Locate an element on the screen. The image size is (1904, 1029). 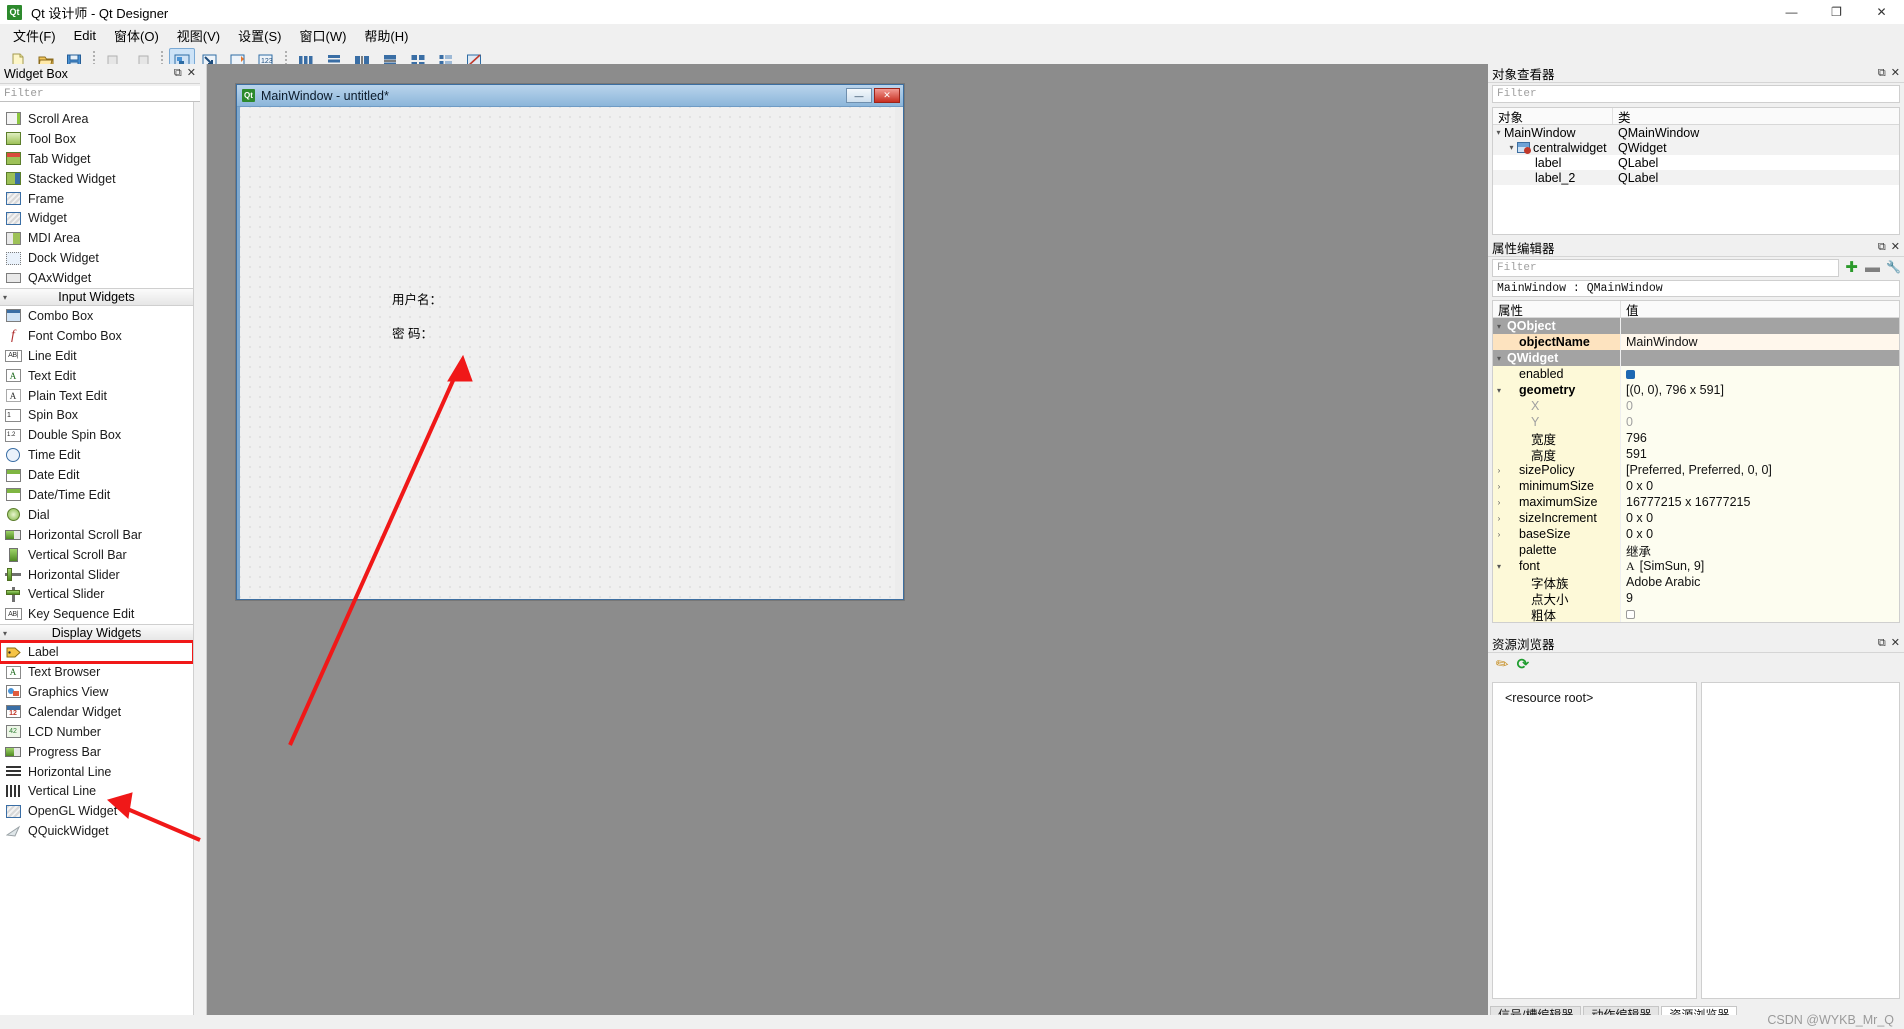
wrench-icon: 🔧 is located at coordinates (1893, 267).